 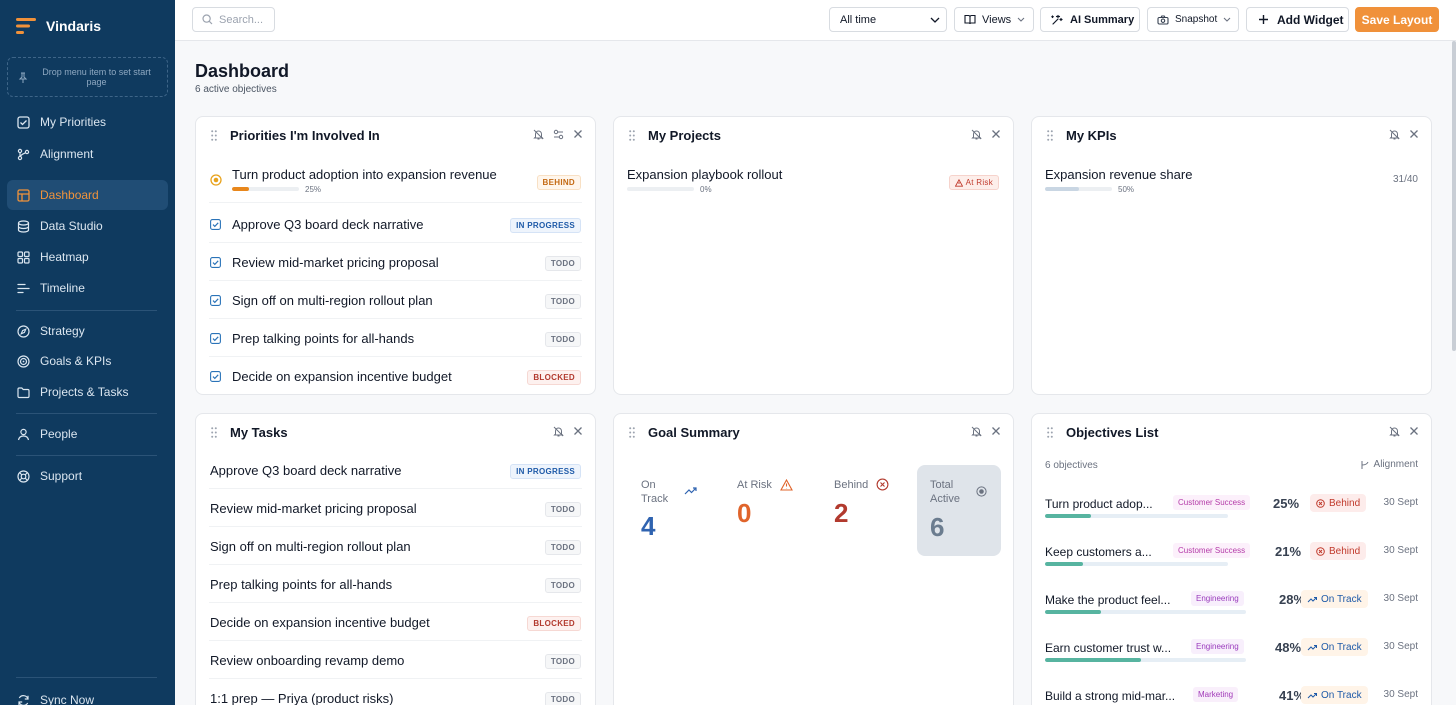 What do you see at coordinates (71, 226) in the screenshot?
I see `sidebar-item-label: Data Studio` at bounding box center [71, 226].